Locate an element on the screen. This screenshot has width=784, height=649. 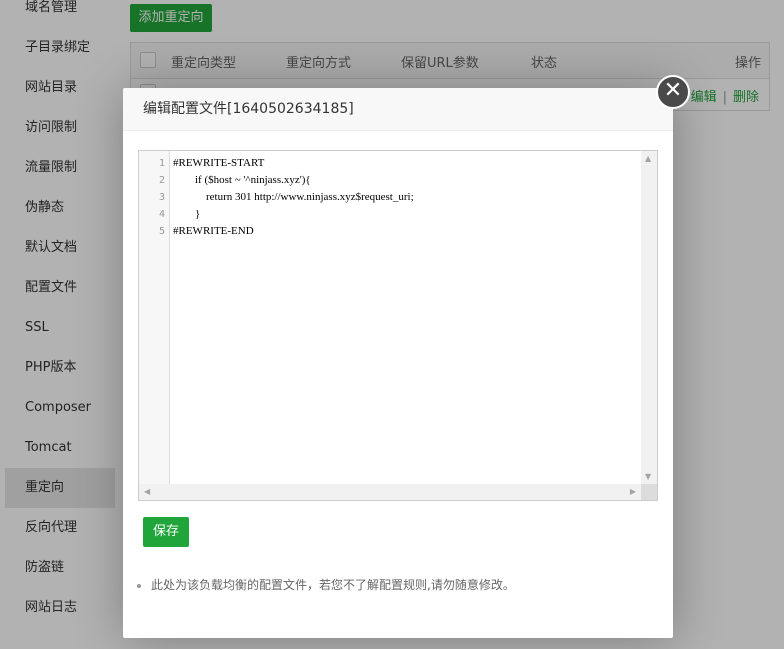
close-icon: ✕ is located at coordinates (673, 92).